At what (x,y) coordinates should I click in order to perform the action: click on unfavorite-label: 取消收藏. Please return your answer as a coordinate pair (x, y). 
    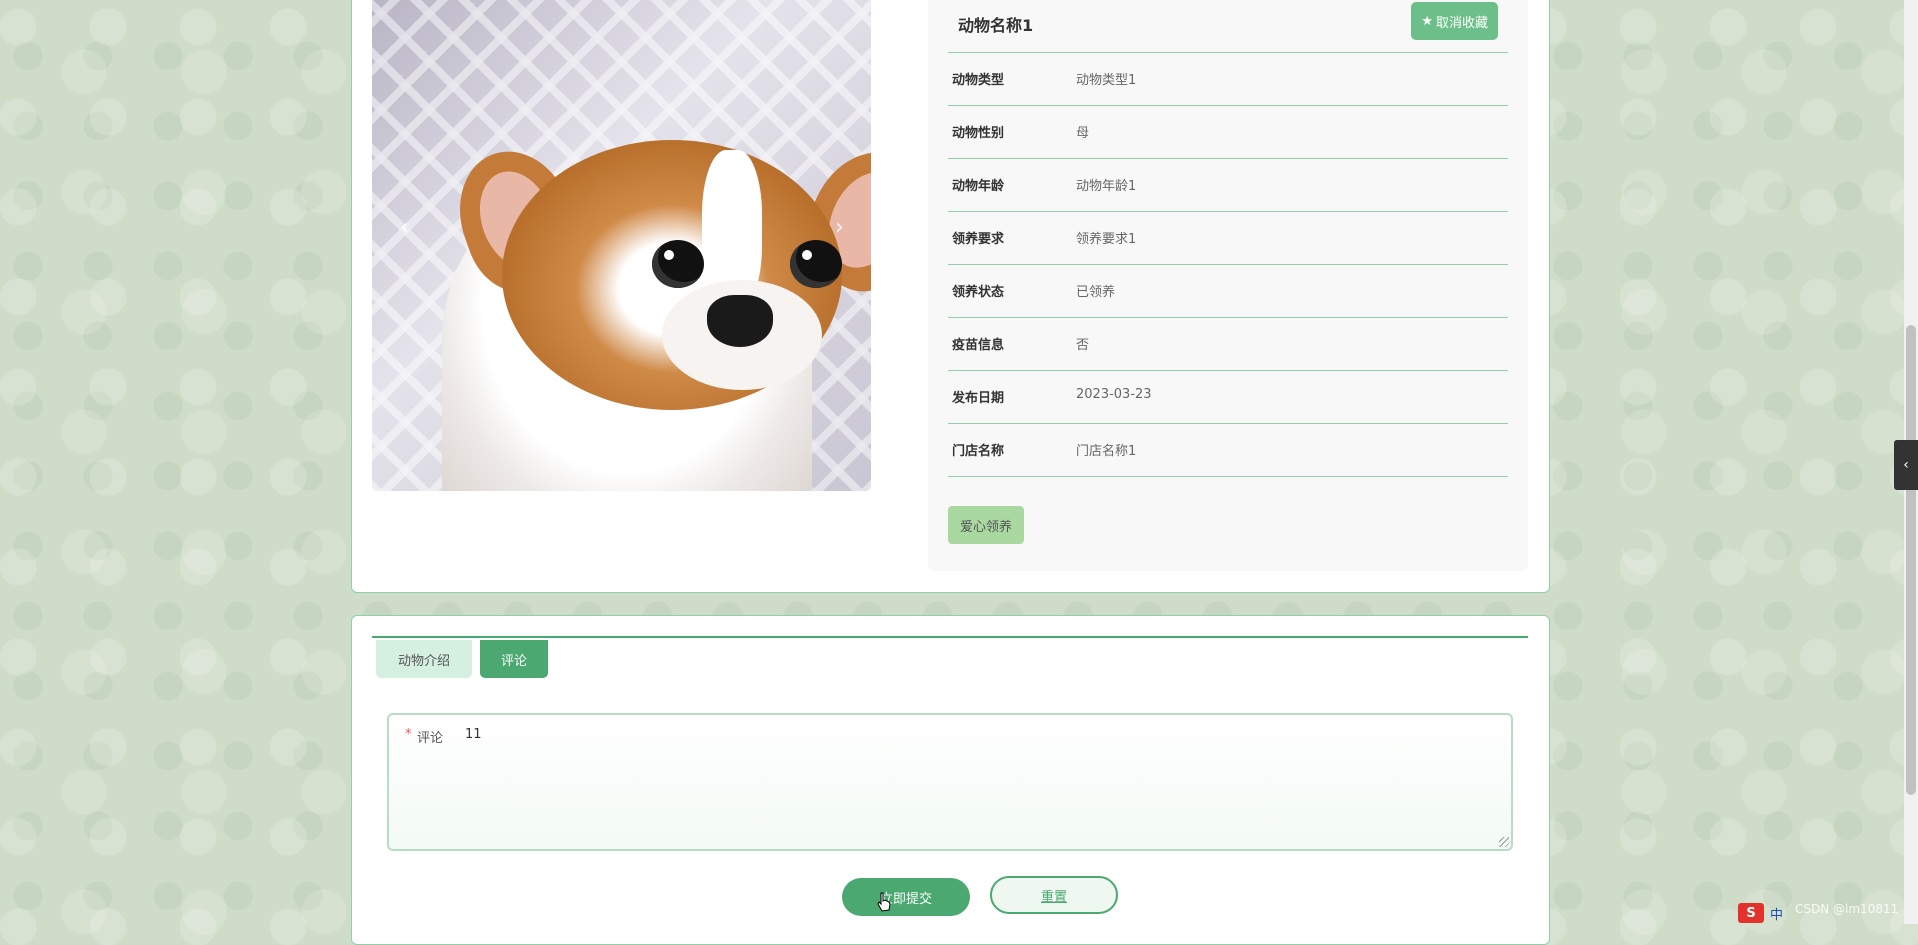
    Looking at the image, I should click on (1461, 23).